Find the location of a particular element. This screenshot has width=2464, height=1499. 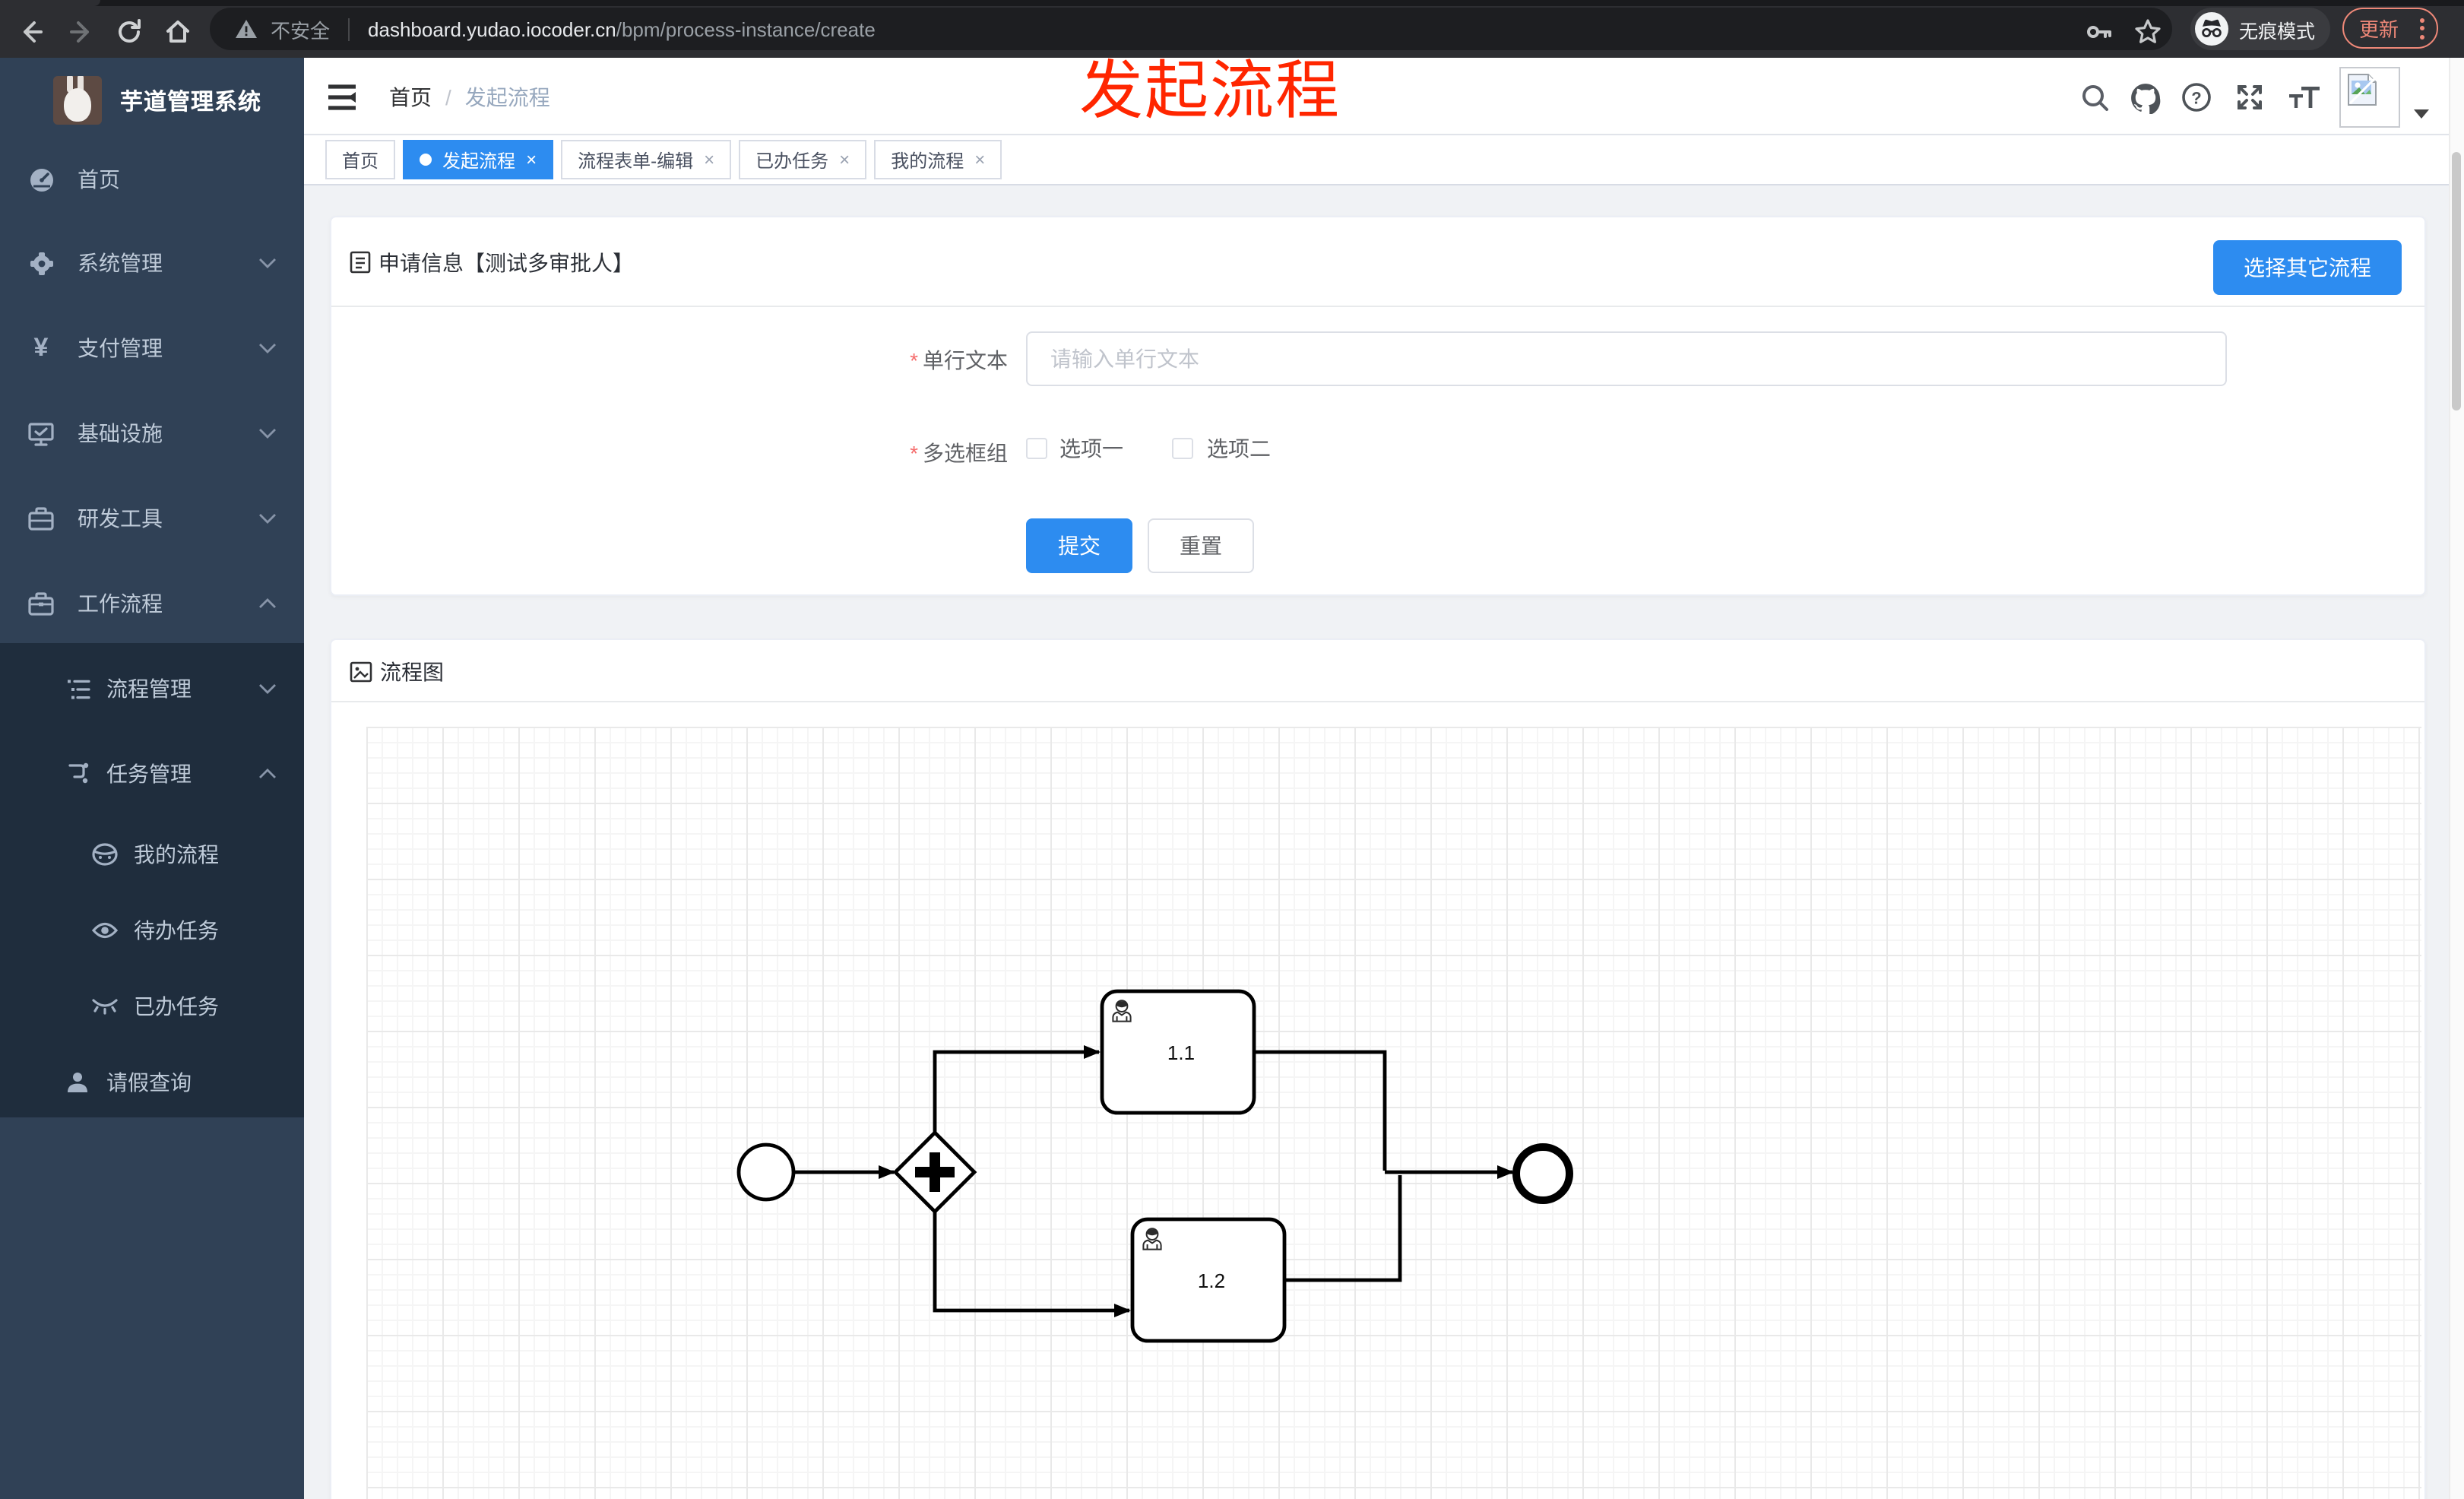

tab-label: 首页 is located at coordinates (360, 161).